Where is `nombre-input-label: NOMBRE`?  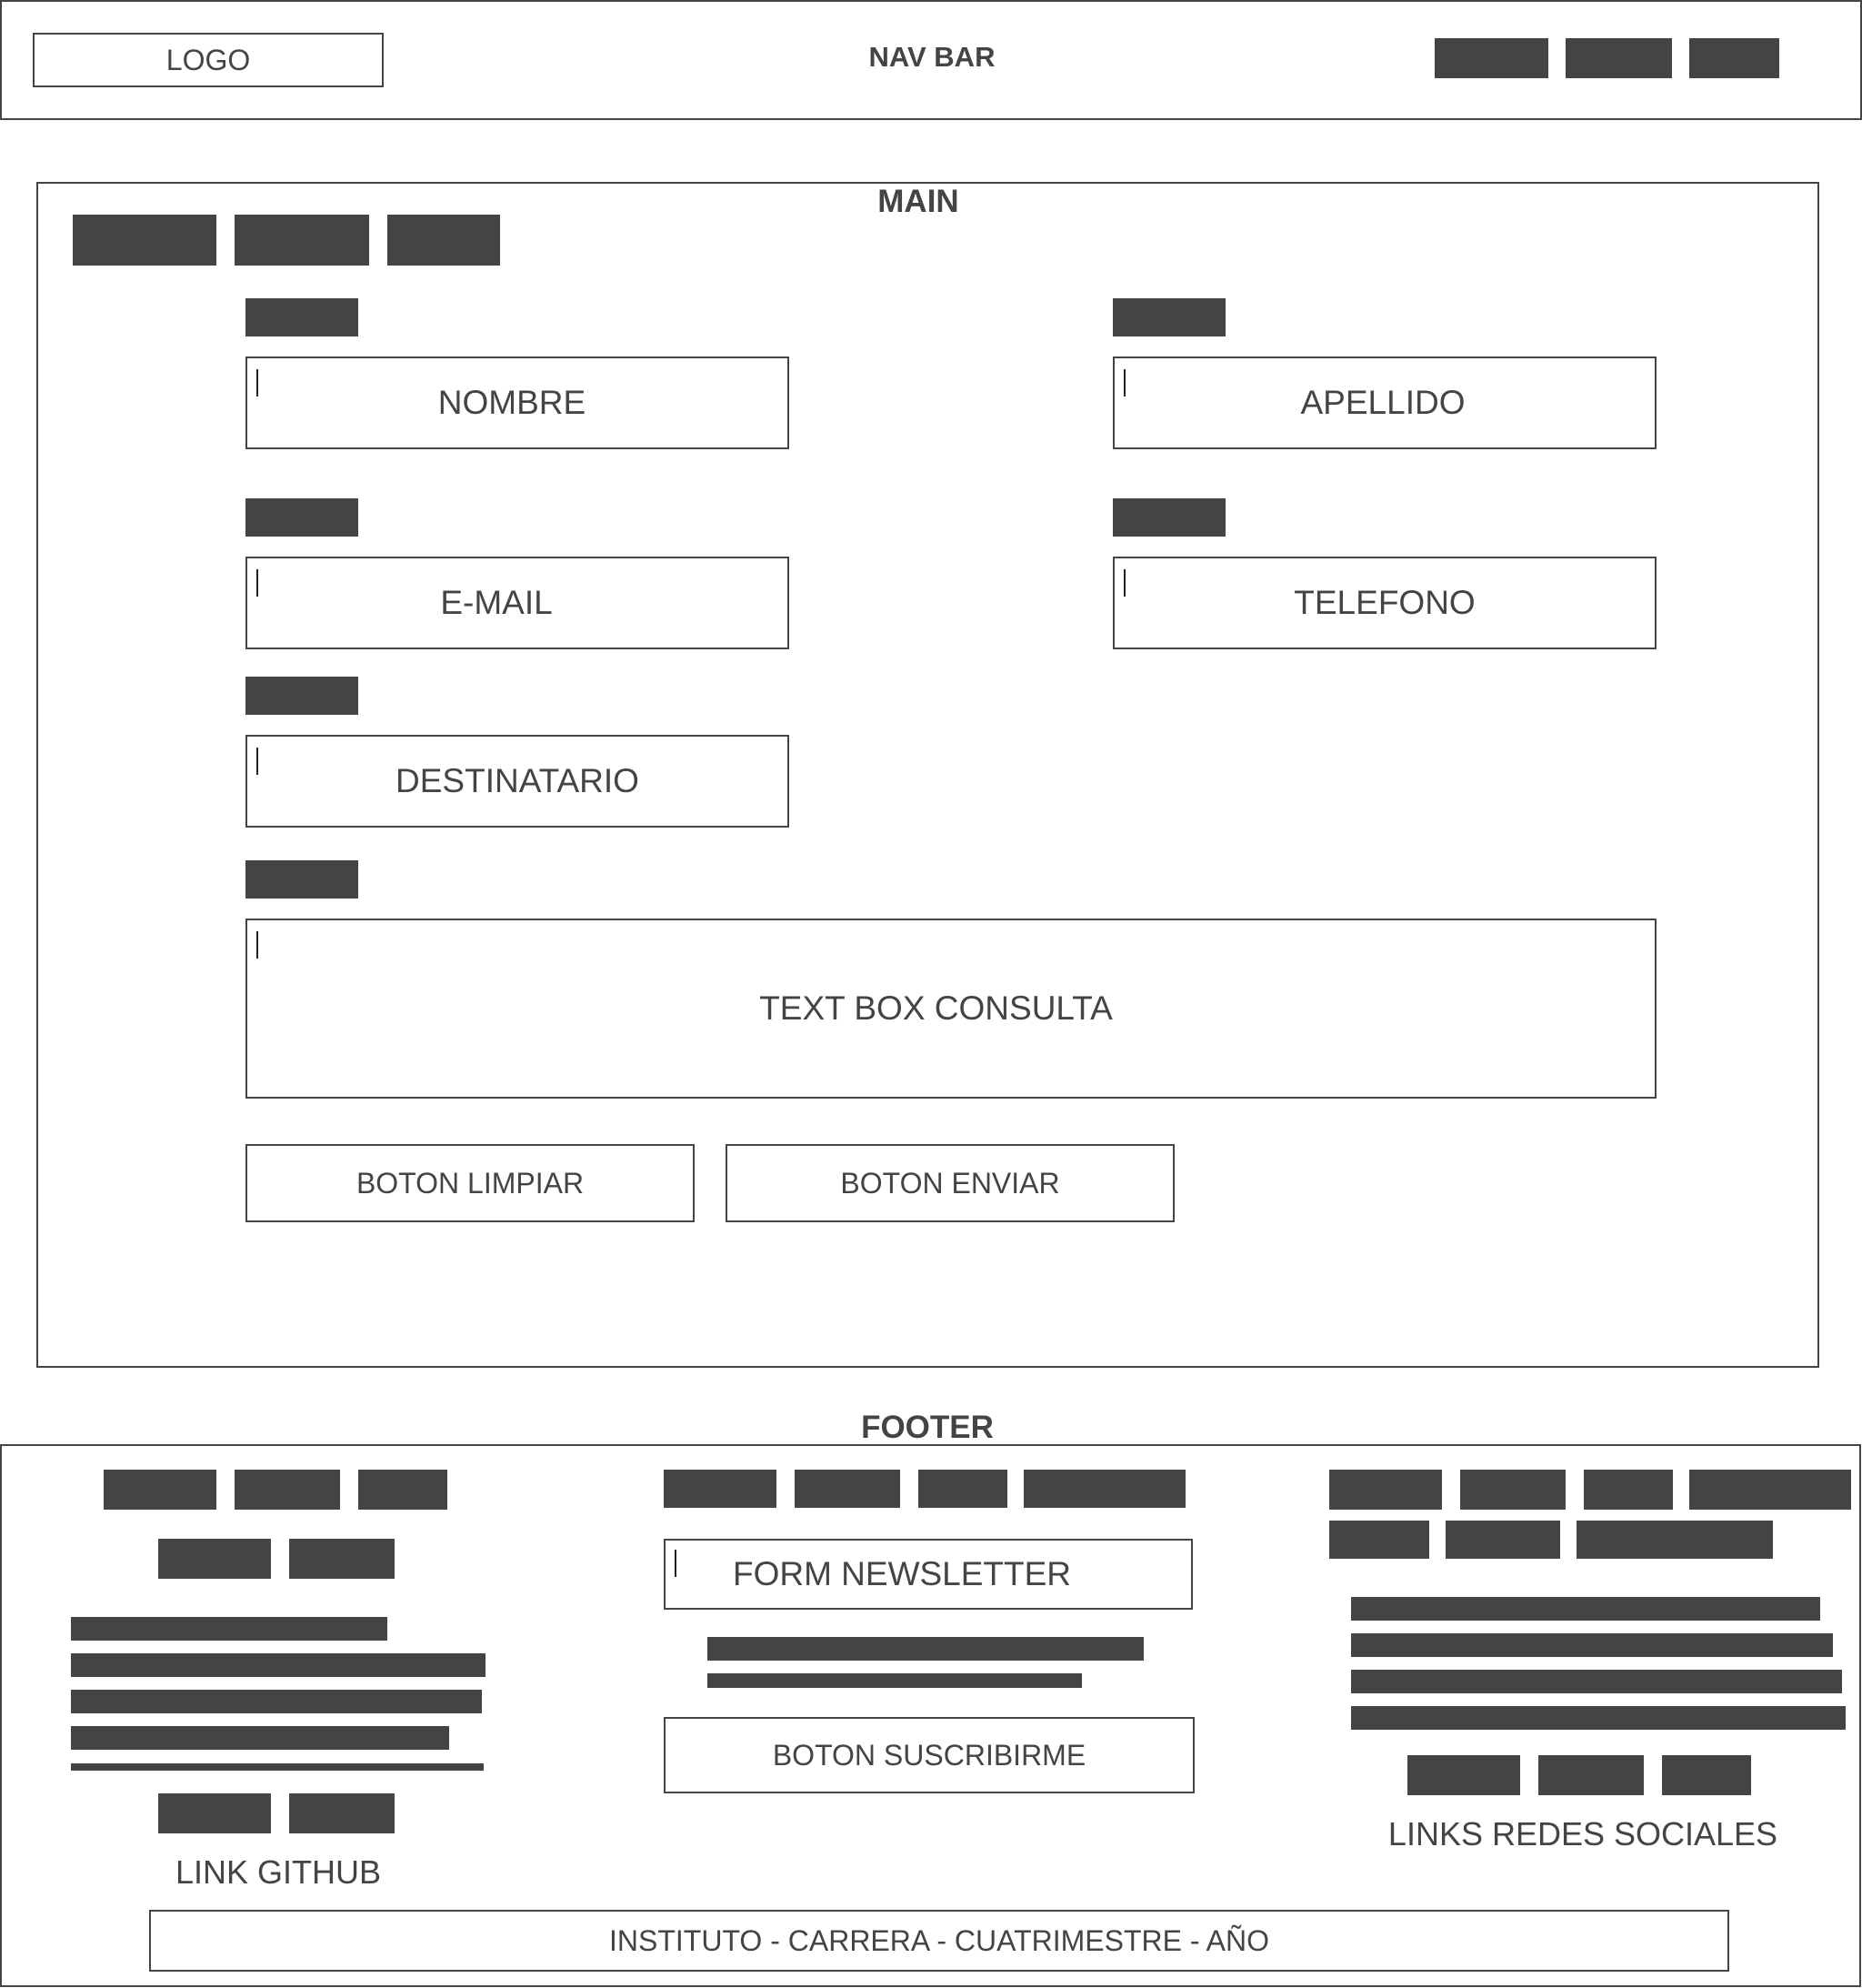
nombre-input-label: NOMBRE is located at coordinates (511, 402).